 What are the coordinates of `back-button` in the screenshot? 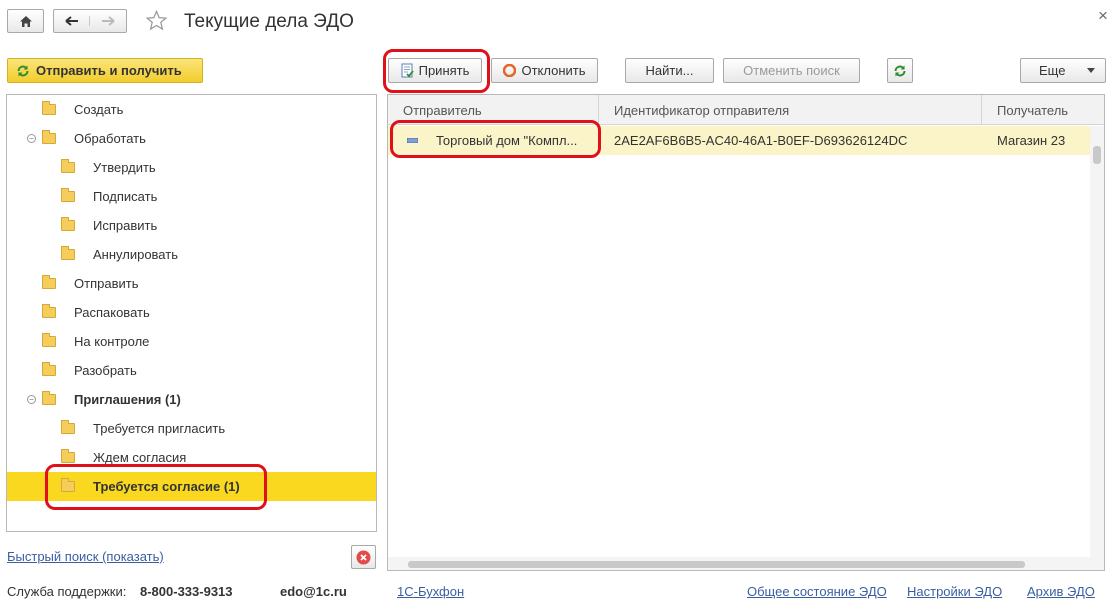 It's located at (72, 21).